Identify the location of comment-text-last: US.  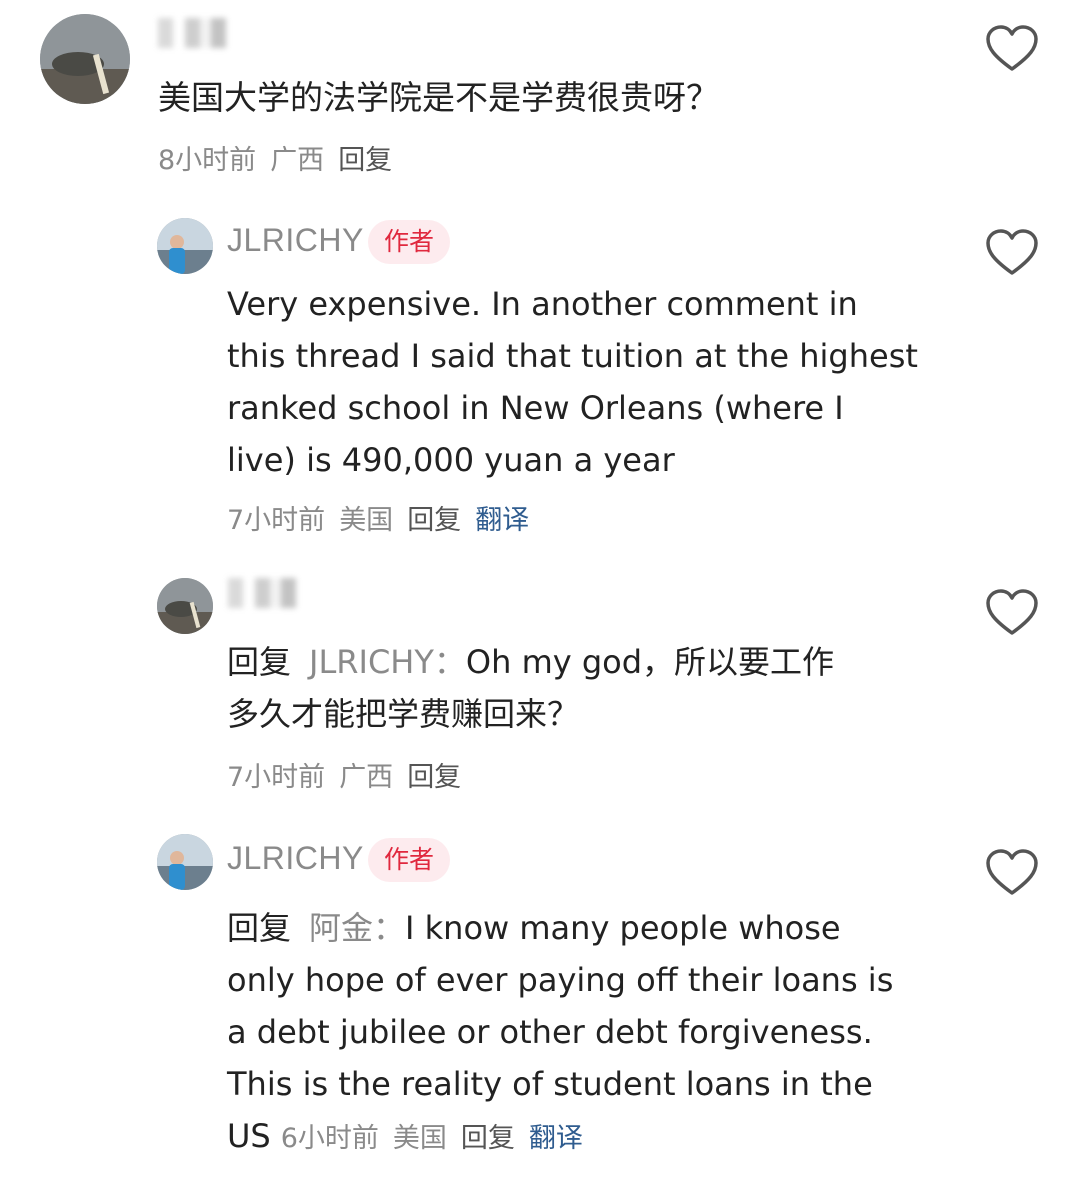
(249, 1136).